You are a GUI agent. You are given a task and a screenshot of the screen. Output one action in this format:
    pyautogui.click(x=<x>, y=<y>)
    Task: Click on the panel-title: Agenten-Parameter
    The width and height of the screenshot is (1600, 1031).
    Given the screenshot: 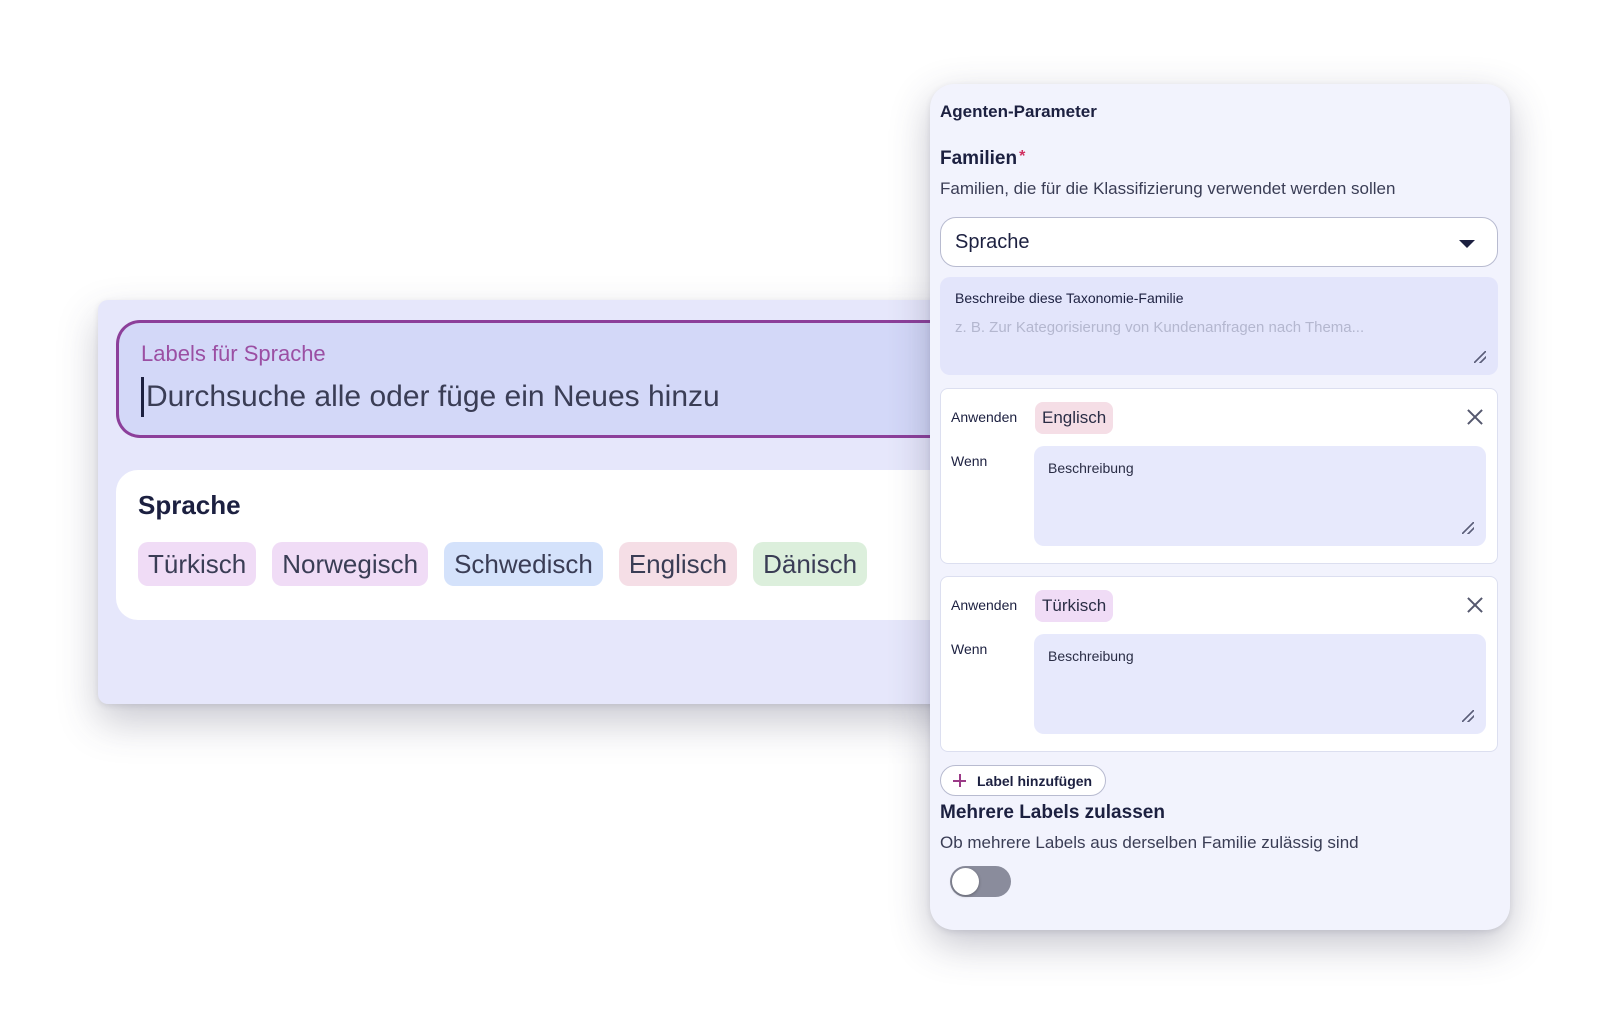 What is the action you would take?
    pyautogui.click(x=1018, y=111)
    